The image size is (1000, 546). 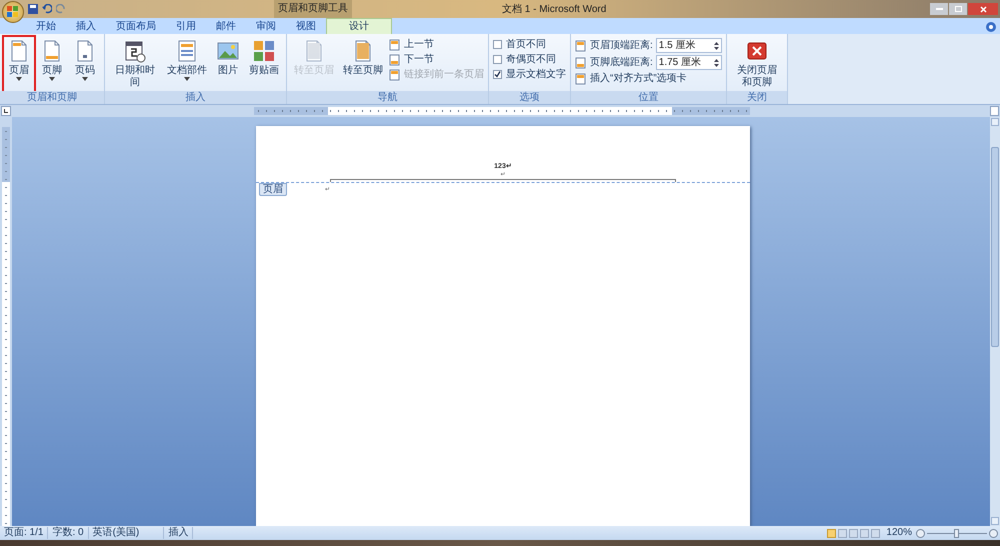 What do you see at coordinates (6, 111) in the screenshot?
I see `ruler-toggle-button` at bounding box center [6, 111].